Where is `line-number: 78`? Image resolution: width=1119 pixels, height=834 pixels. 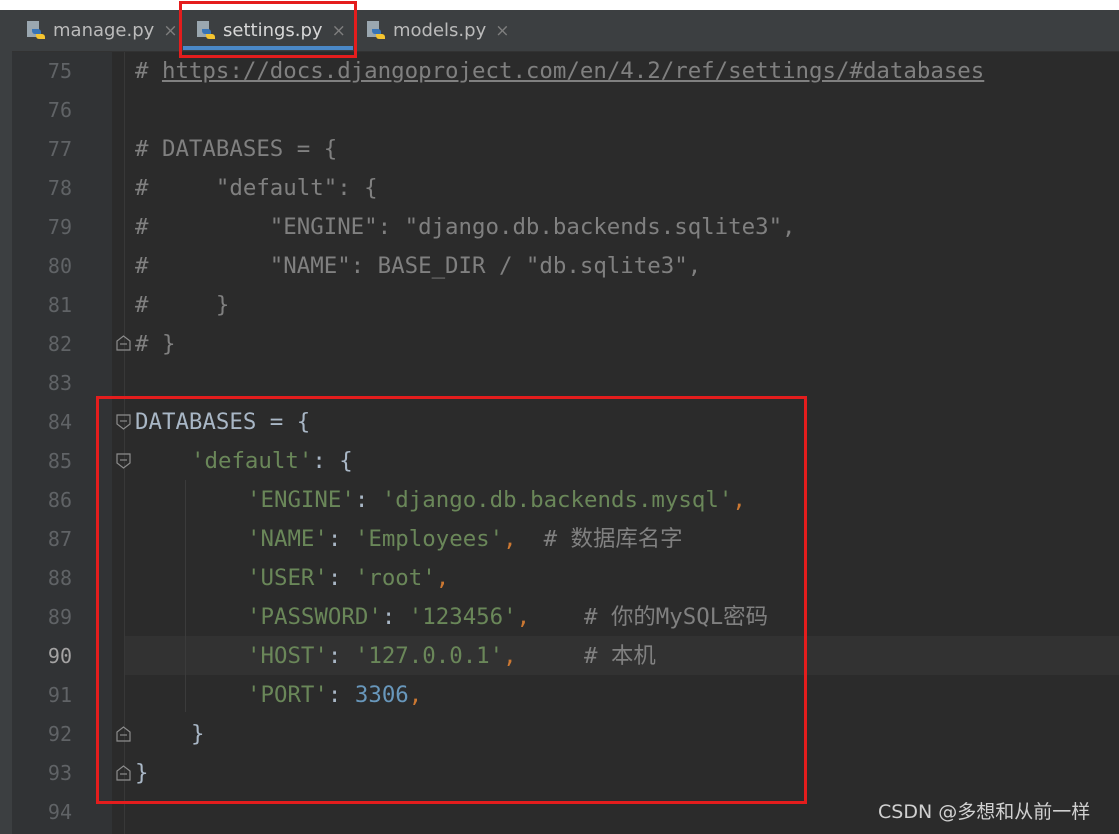
line-number: 78 is located at coordinates (59, 188).